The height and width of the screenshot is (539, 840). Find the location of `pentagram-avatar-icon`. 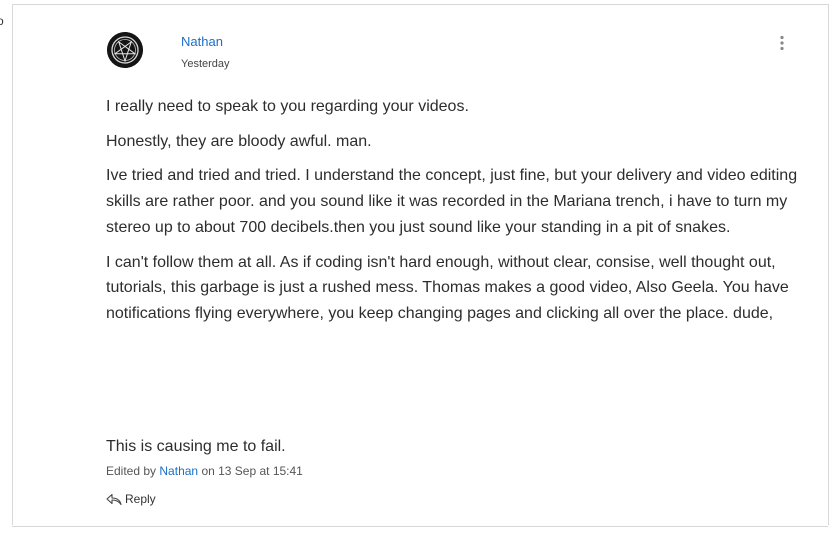

pentagram-avatar-icon is located at coordinates (125, 50).